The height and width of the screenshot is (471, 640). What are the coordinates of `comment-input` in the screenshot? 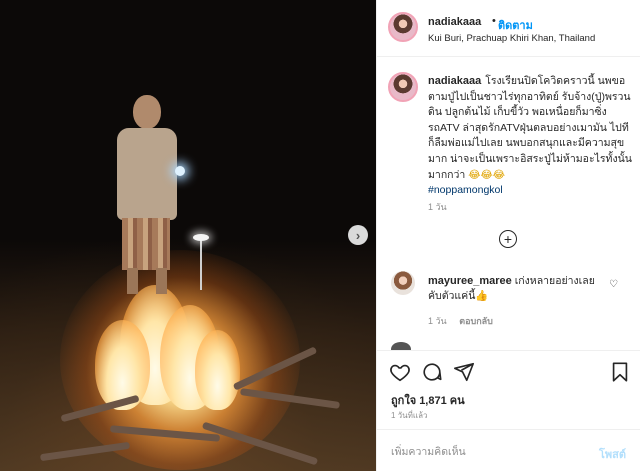 It's located at (486, 452).